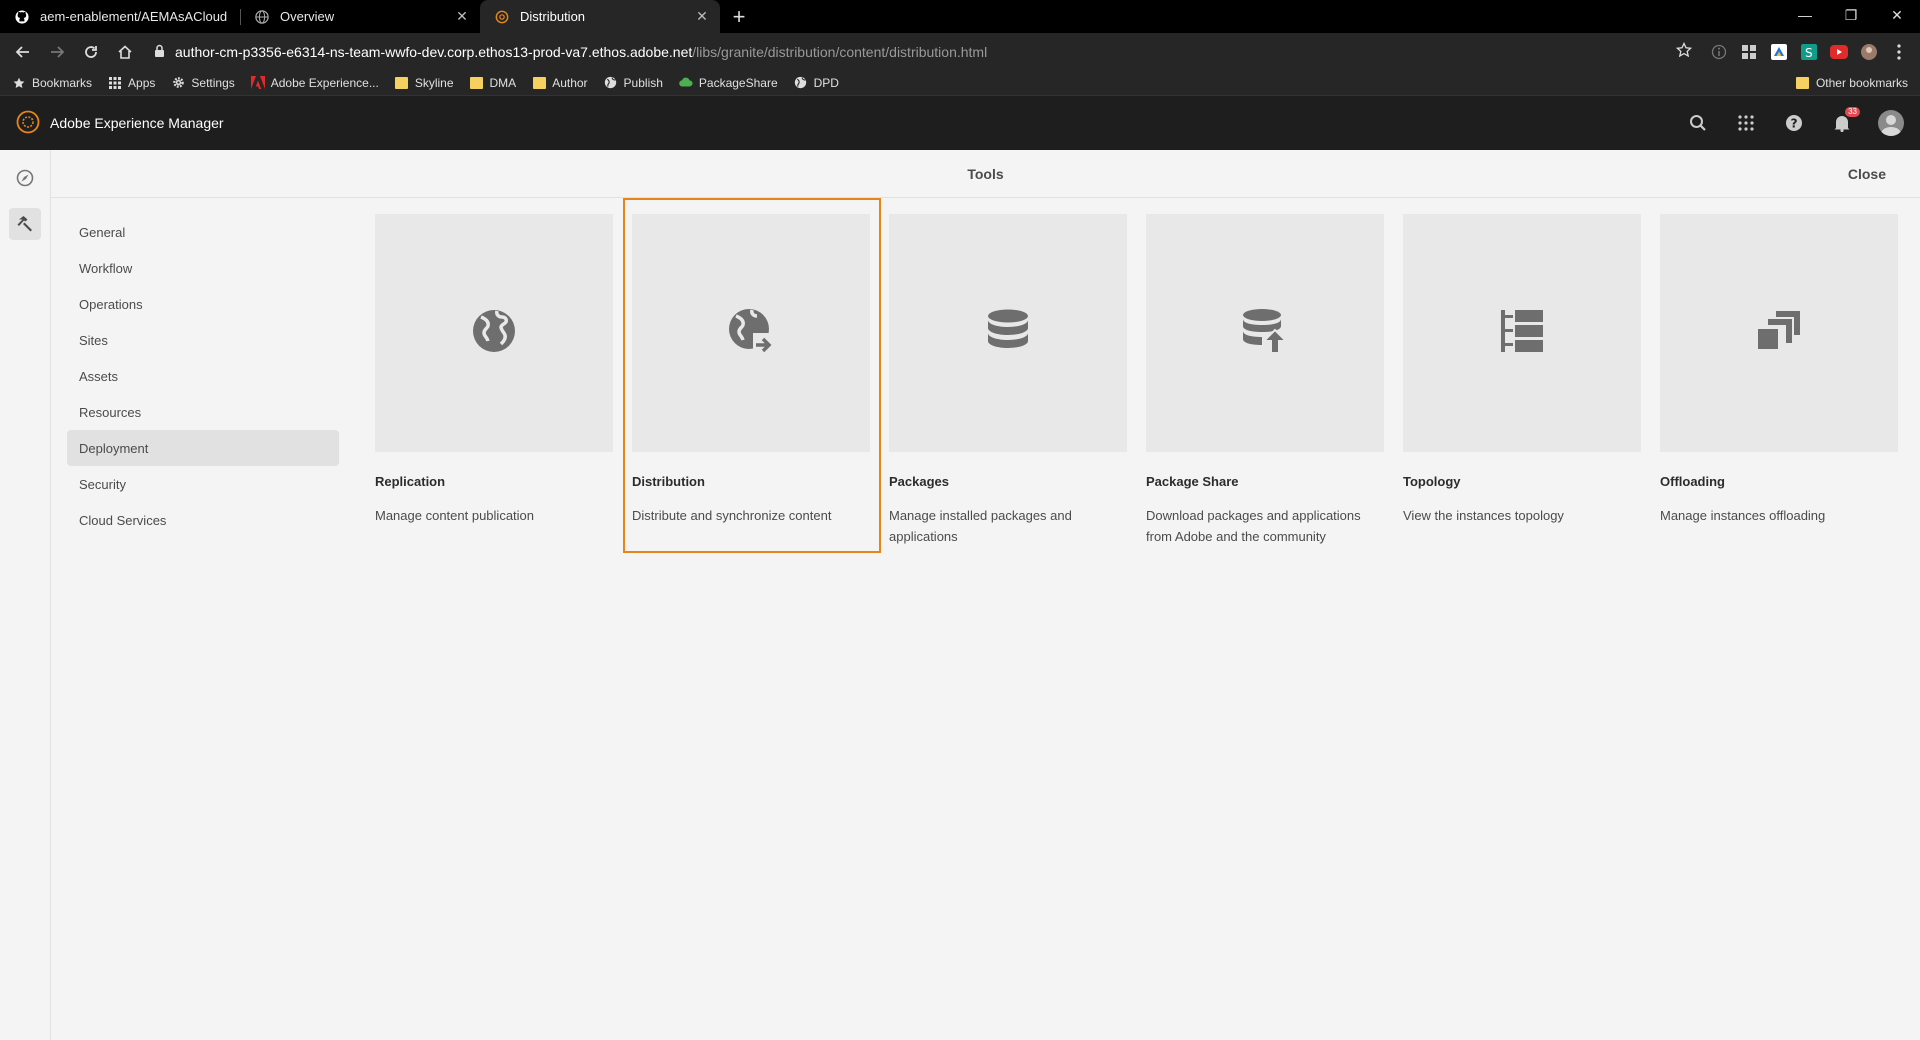 This screenshot has width=1920, height=1040. Describe the element at coordinates (19, 83) in the screenshot. I see `star-icon` at that location.